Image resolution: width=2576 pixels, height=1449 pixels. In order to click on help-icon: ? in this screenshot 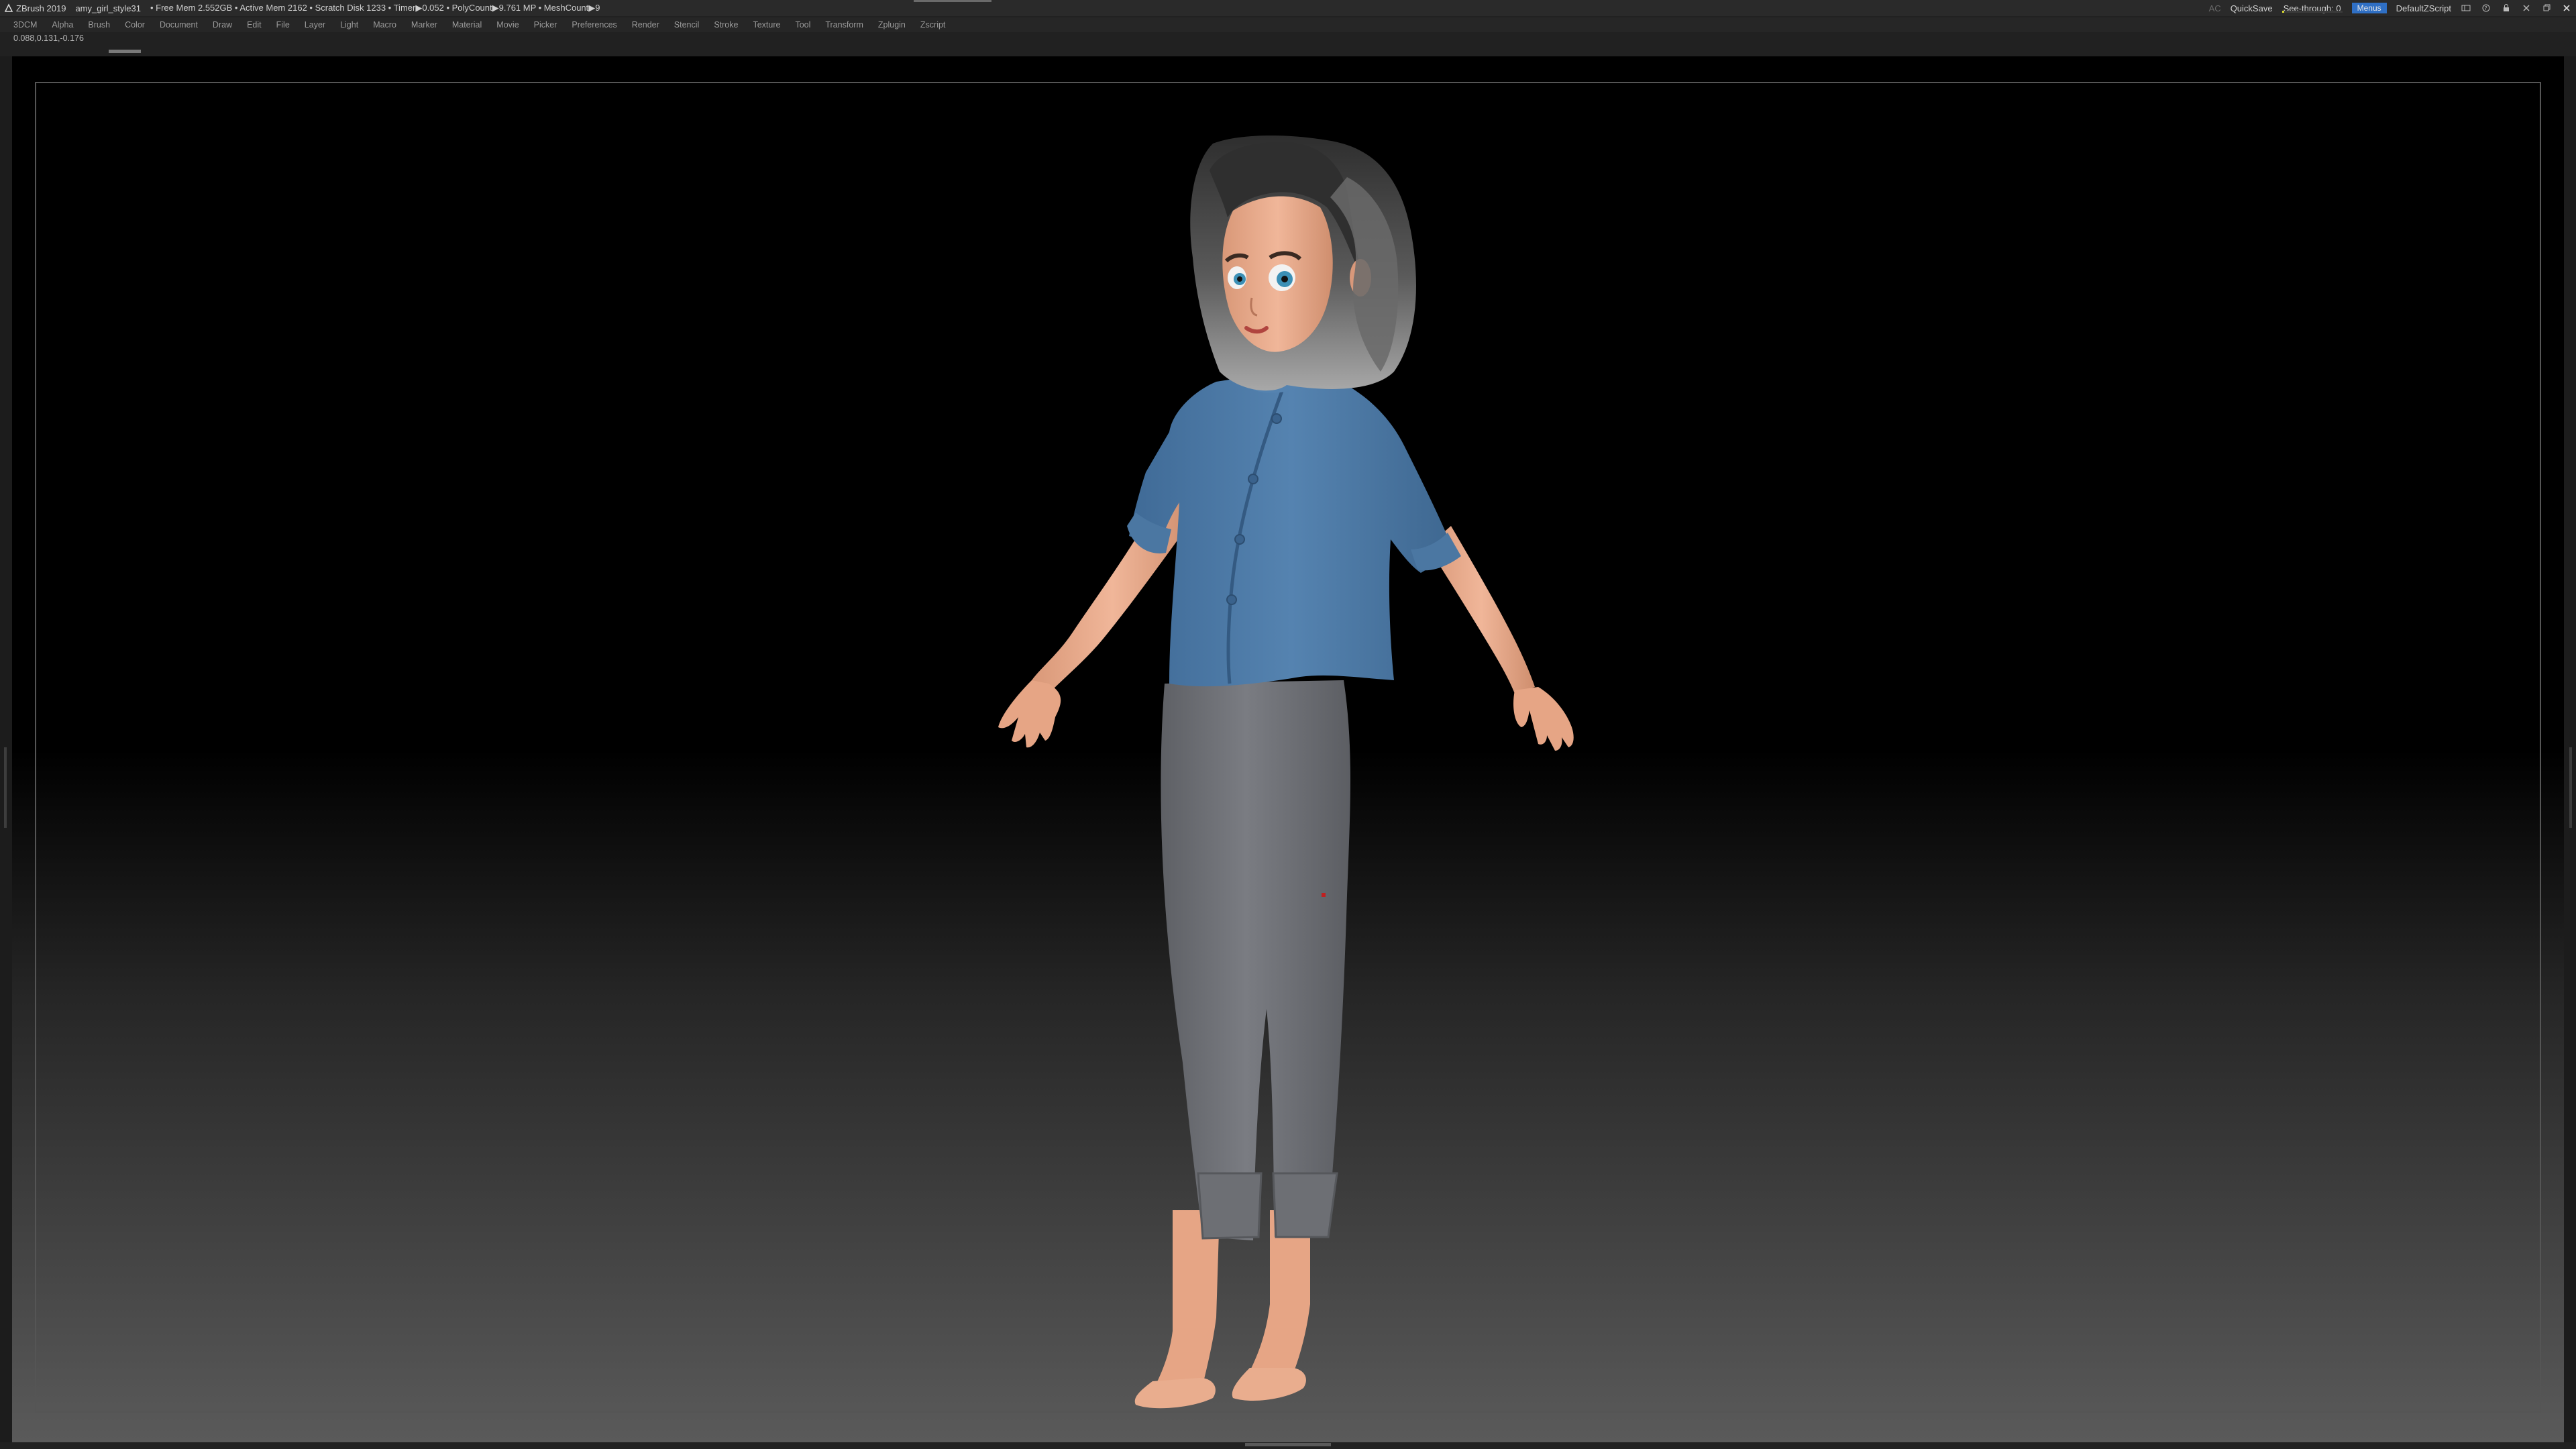, I will do `click(2486, 8)`.